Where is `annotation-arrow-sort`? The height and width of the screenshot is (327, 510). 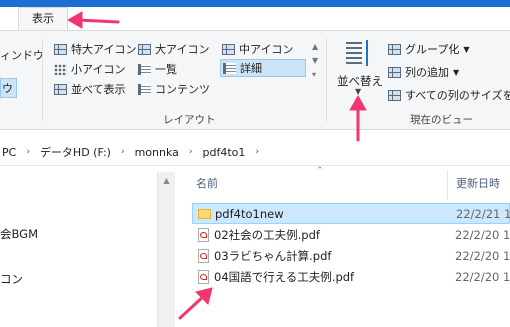 annotation-arrow-sort is located at coordinates (358, 118).